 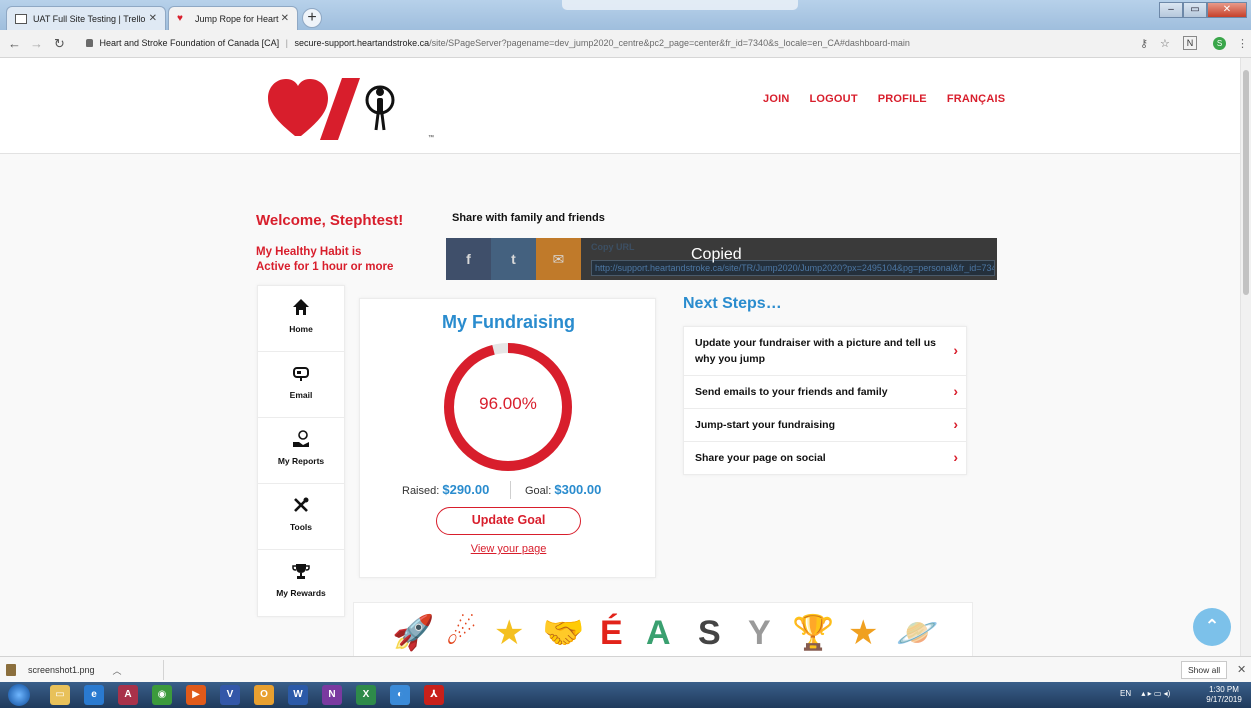 I want to click on scroll-to-top-button: ⌃, so click(x=1212, y=627).